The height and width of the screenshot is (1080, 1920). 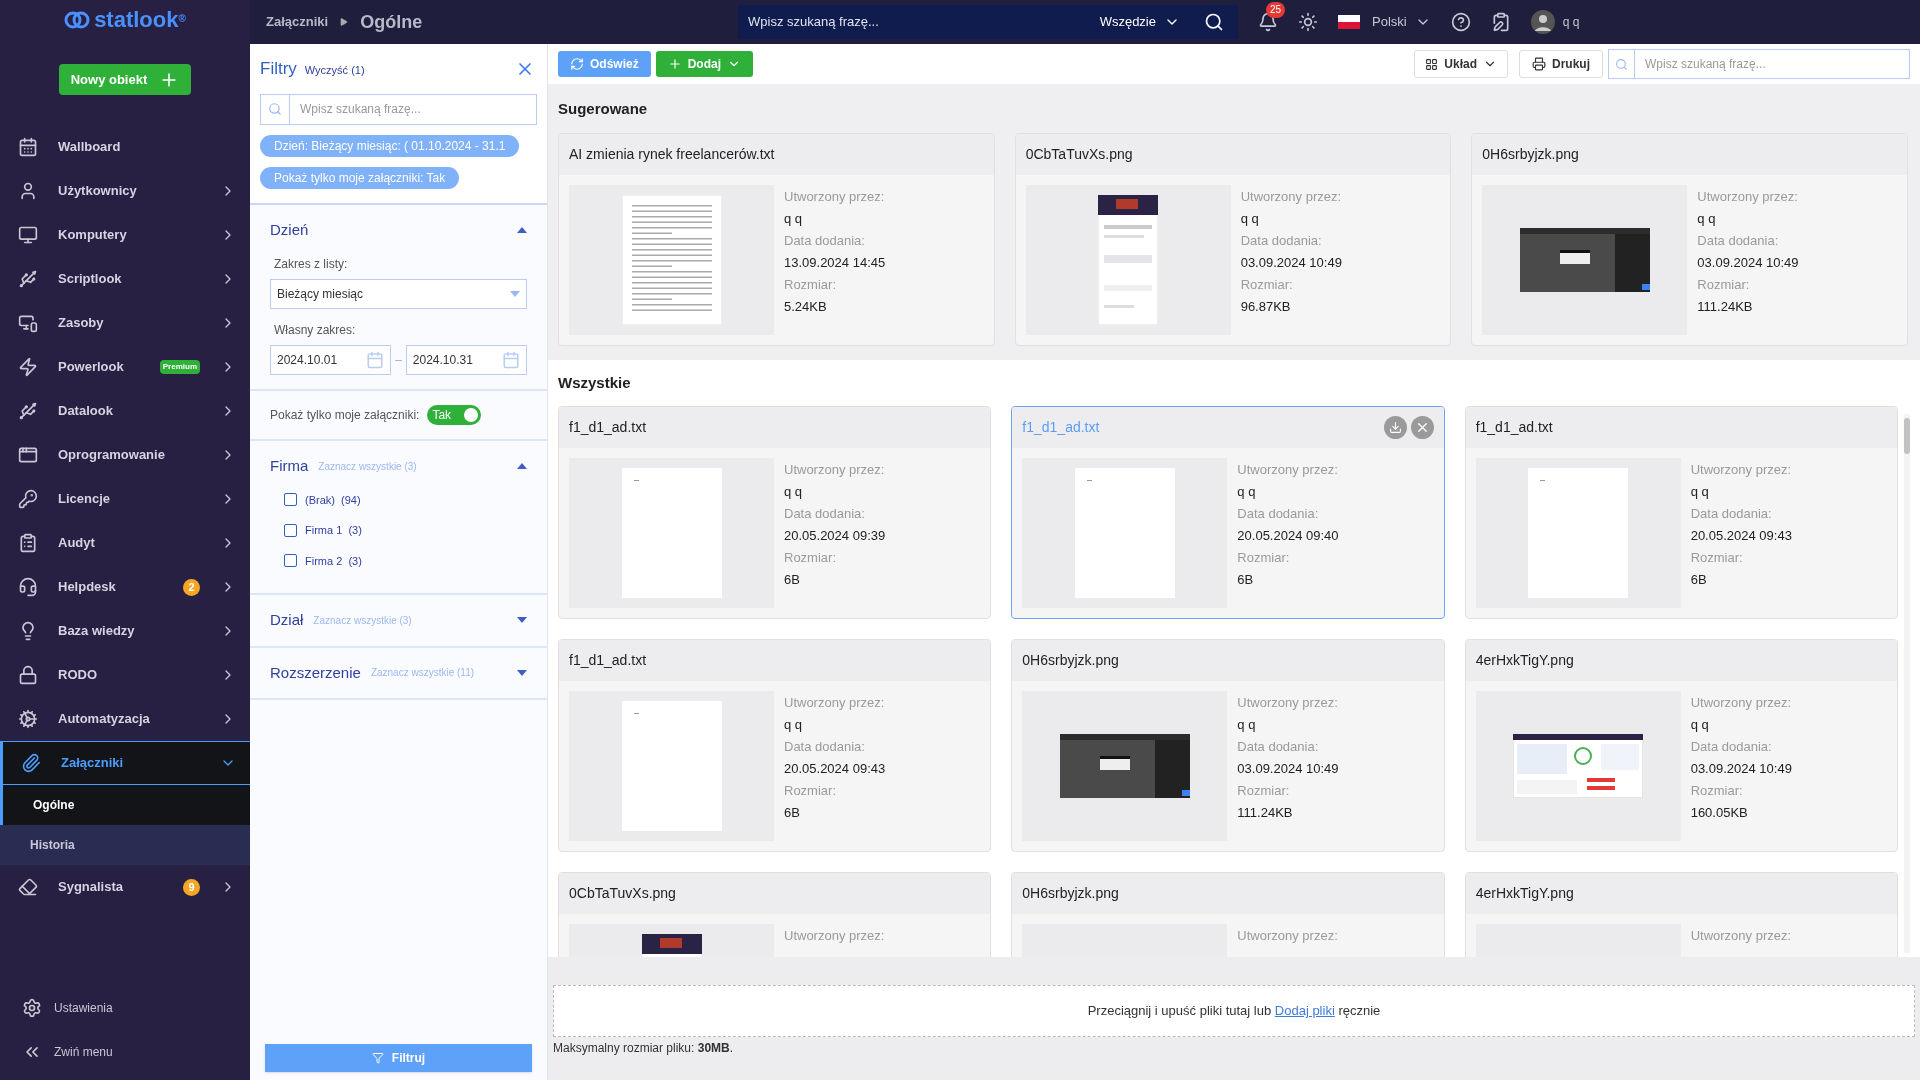 I want to click on sidebar-item: Użytkownicy, so click(x=125, y=191).